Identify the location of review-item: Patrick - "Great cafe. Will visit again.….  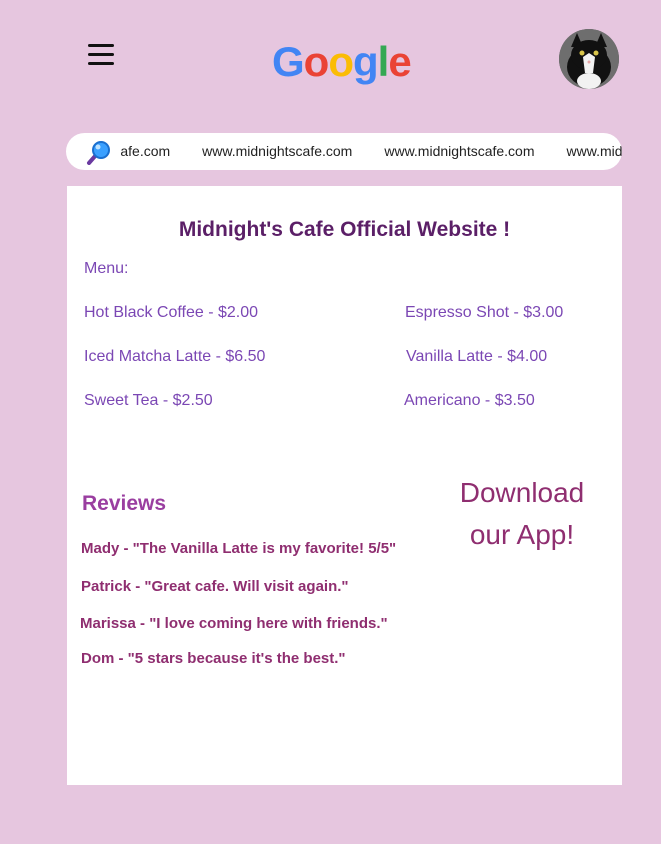
(215, 586).